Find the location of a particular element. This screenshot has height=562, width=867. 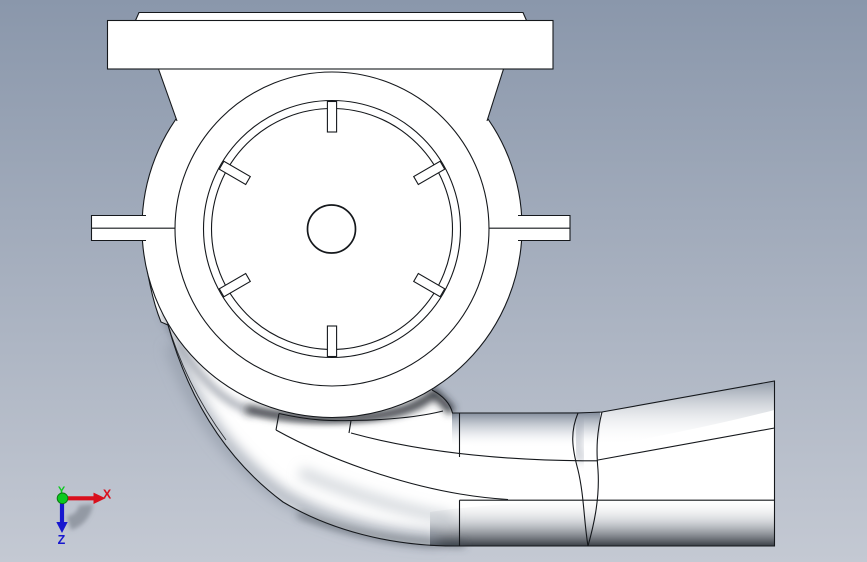

top-flange is located at coordinates (330, 44).